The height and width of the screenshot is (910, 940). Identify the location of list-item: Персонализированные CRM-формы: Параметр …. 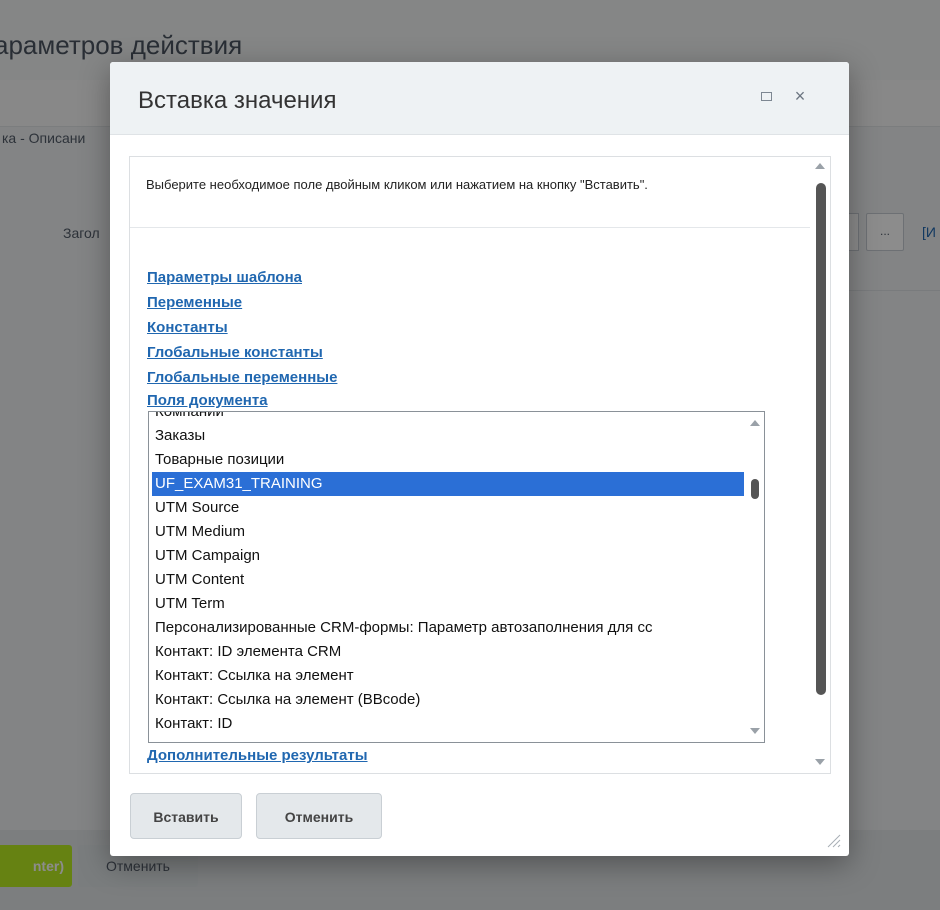
(403, 628).